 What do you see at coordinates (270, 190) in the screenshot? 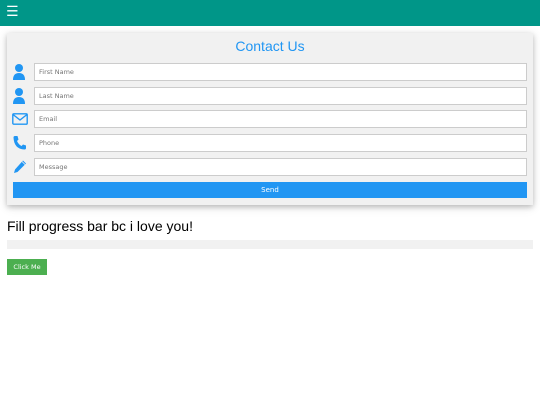
I see `send-button: Send` at bounding box center [270, 190].